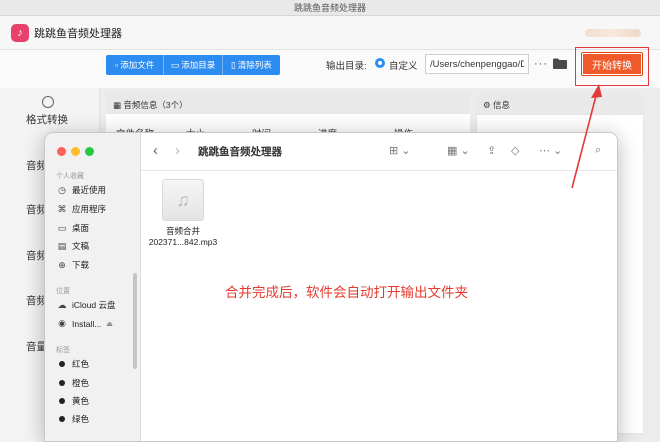 The height and width of the screenshot is (442, 660). Describe the element at coordinates (586, 136) in the screenshot. I see `annotation-arrow` at that location.